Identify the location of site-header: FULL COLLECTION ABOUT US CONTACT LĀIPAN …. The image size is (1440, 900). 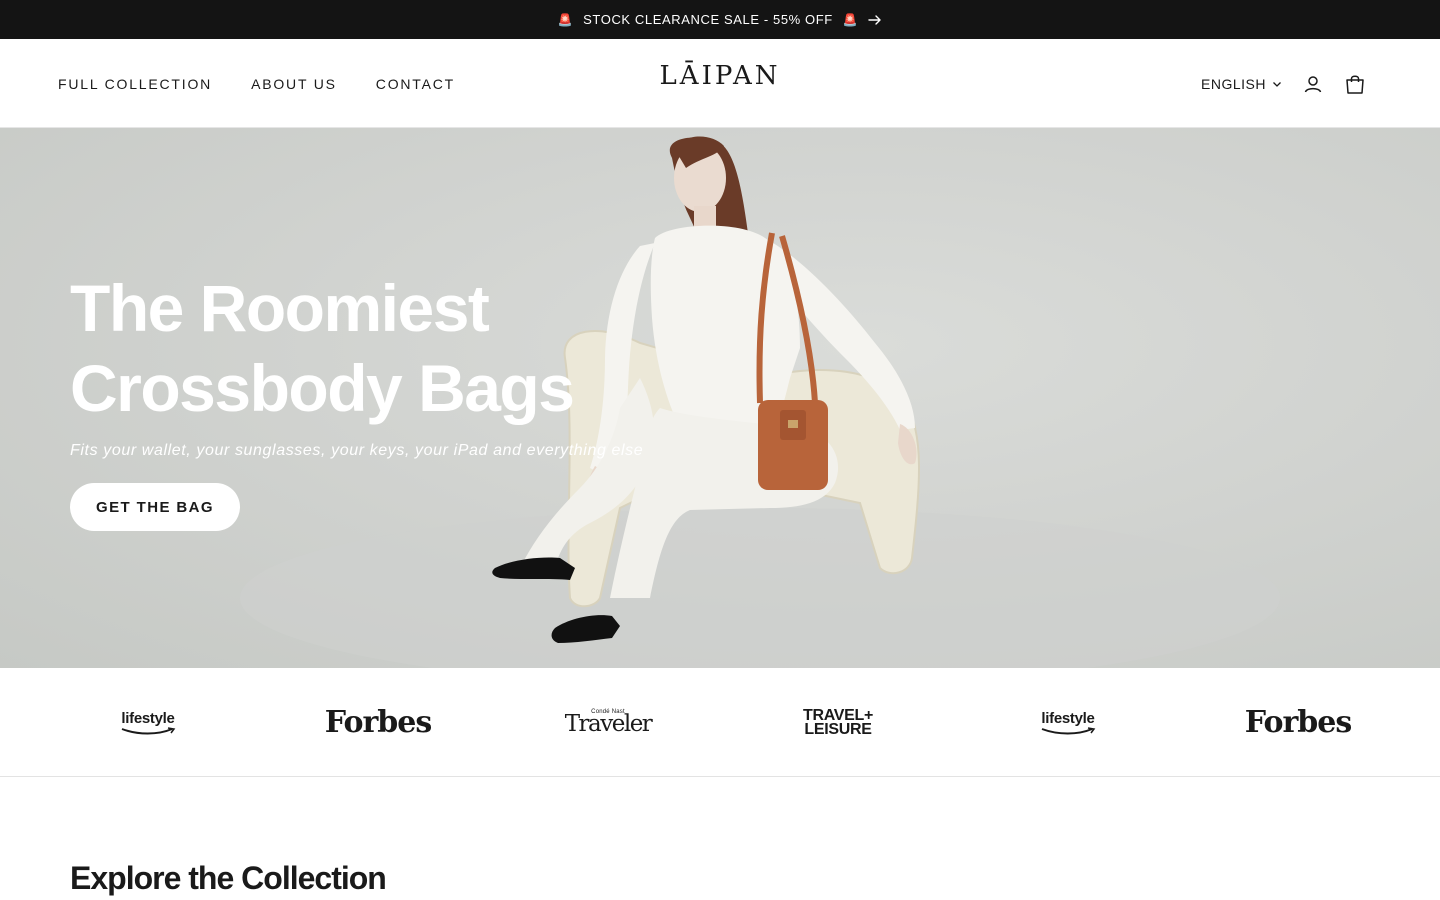
(720, 83).